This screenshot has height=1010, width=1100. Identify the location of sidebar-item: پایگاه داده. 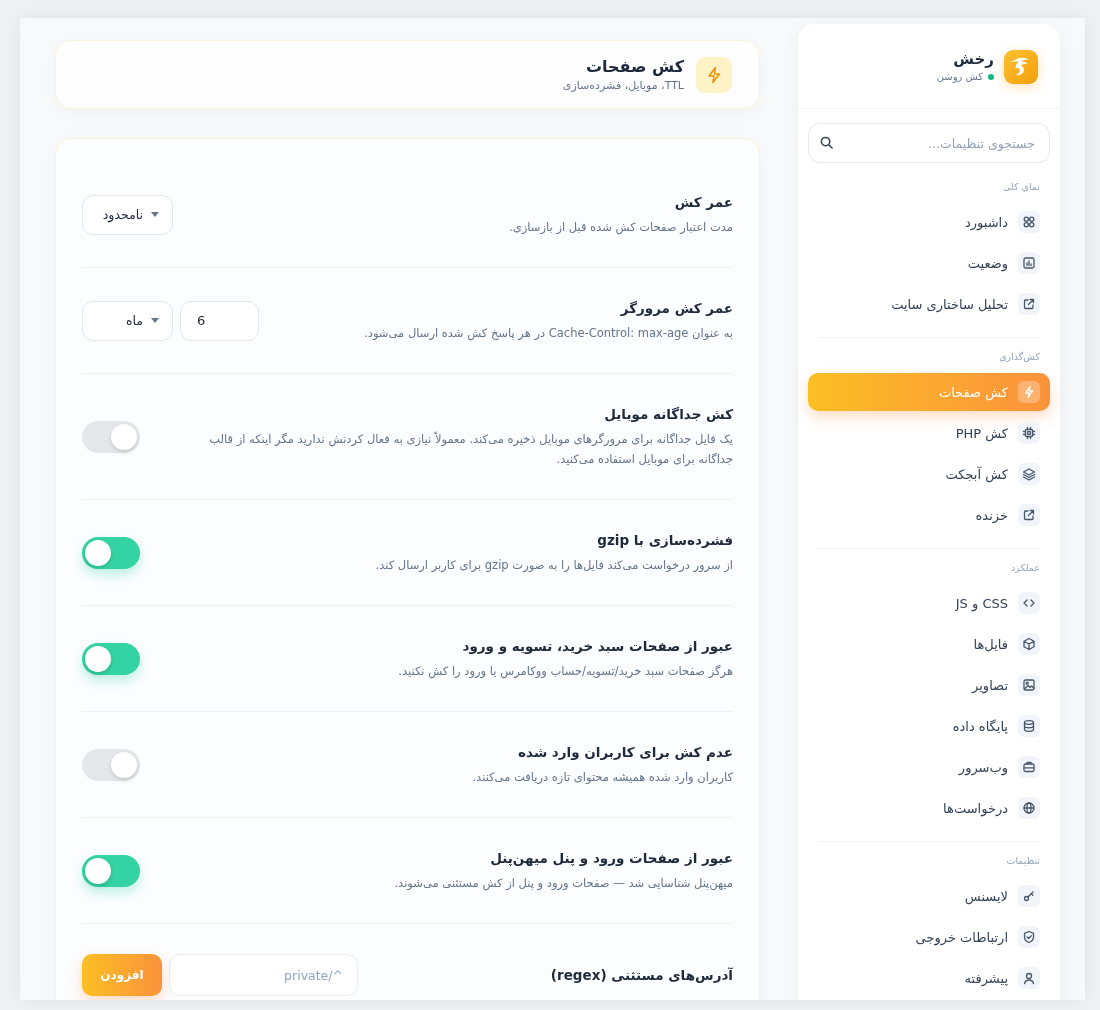
(929, 726).